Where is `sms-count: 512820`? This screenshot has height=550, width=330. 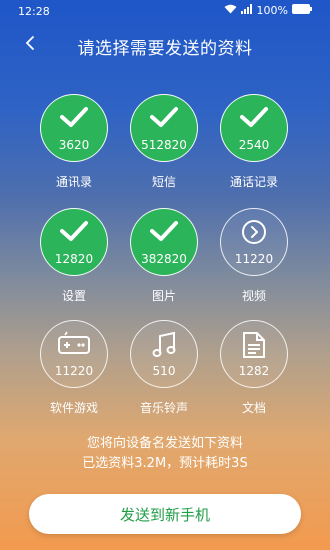 sms-count: 512820 is located at coordinates (164, 145).